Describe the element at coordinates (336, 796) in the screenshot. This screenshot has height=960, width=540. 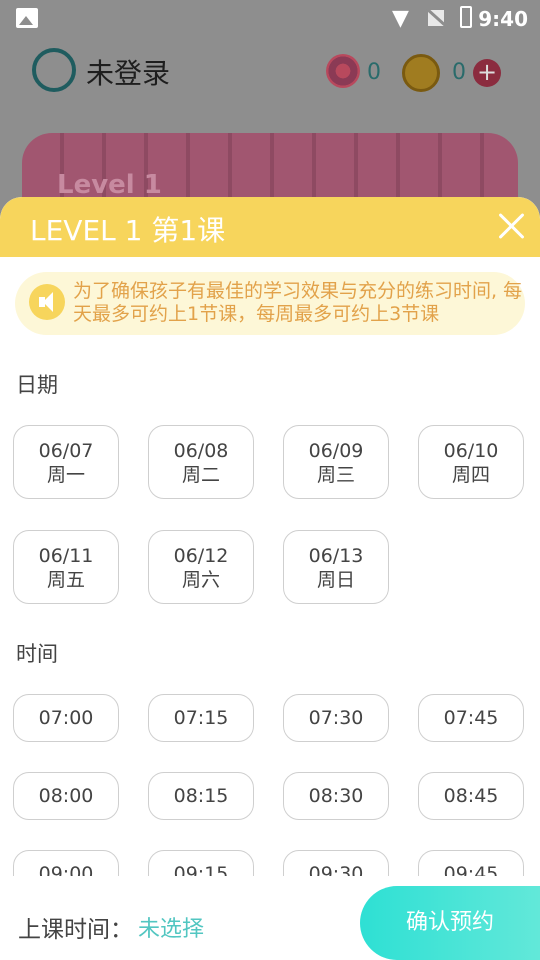
I see `time-option: 08:30` at that location.